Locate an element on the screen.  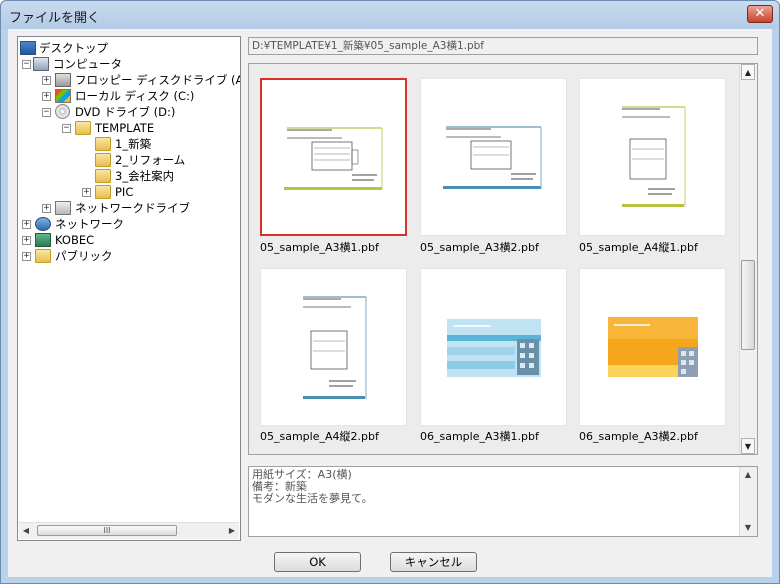
tree-item-public: + パブリック is located at coordinates (130, 256).